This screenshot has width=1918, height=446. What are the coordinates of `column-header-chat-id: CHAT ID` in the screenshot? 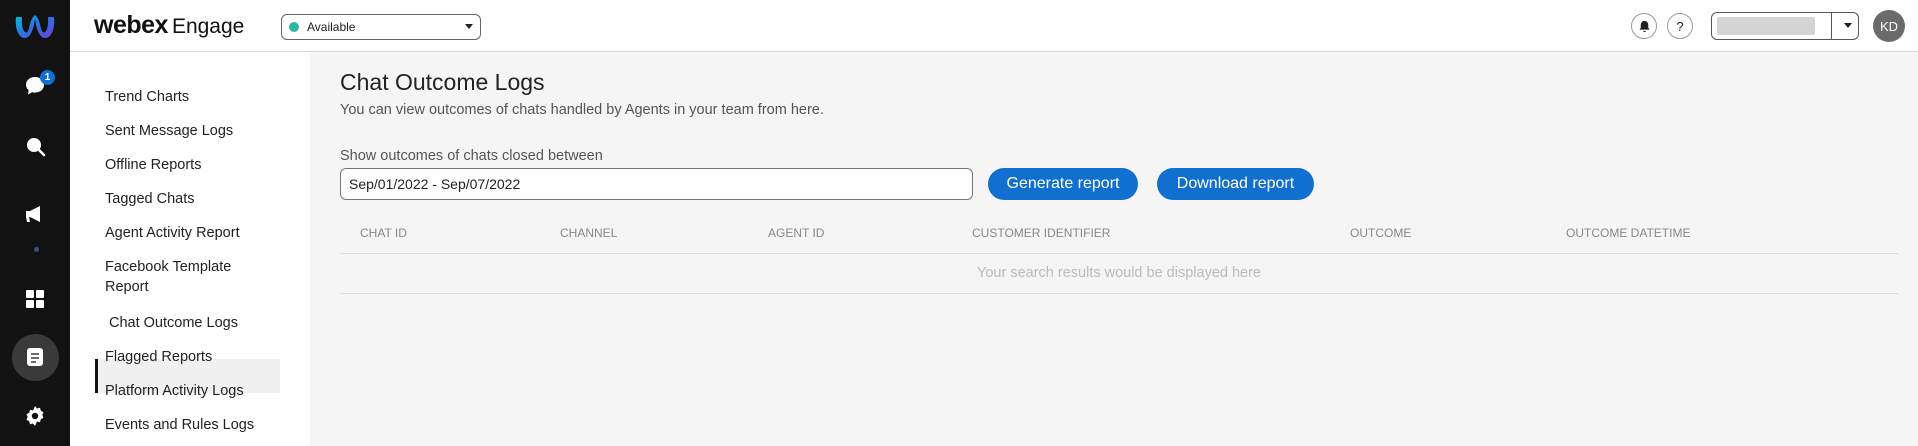 It's located at (383, 233).